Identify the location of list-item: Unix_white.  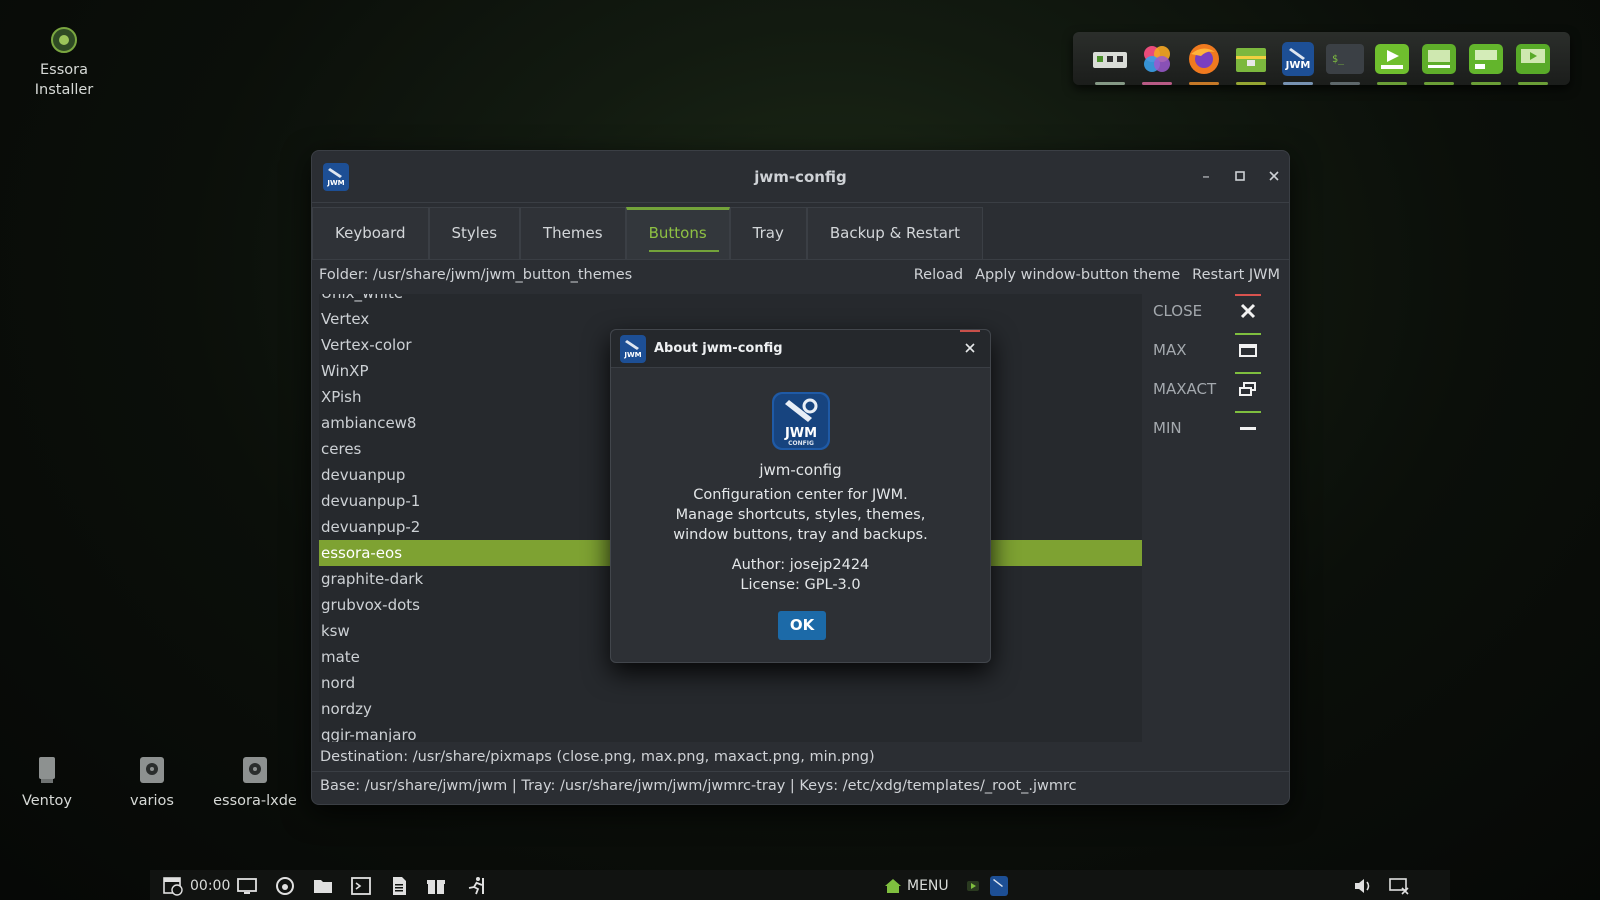
(730, 300).